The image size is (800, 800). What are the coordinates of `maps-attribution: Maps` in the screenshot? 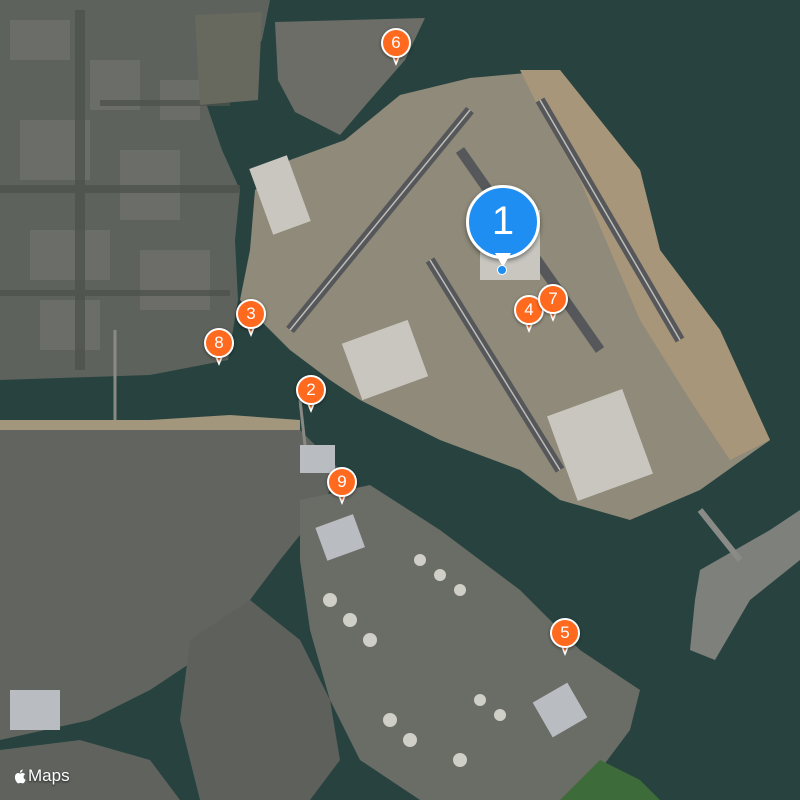 It's located at (41, 776).